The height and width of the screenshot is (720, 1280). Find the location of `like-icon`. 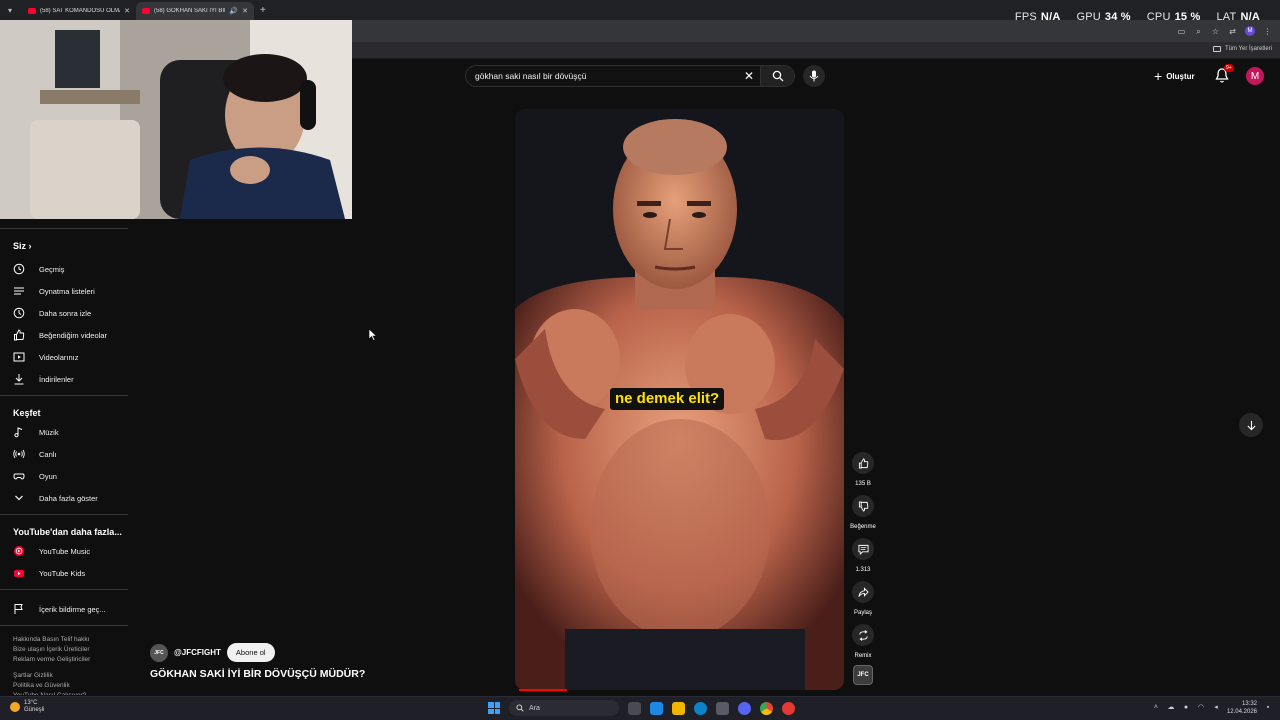

like-icon is located at coordinates (19, 335).